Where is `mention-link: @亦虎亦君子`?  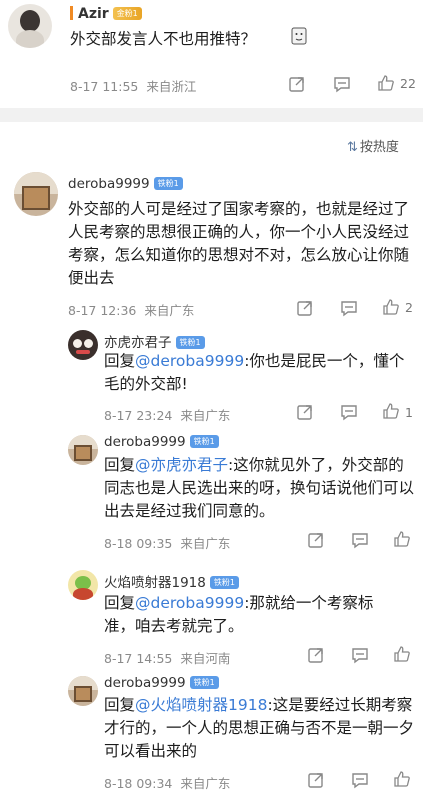
mention-link: @亦虎亦君子 is located at coordinates (181, 465).